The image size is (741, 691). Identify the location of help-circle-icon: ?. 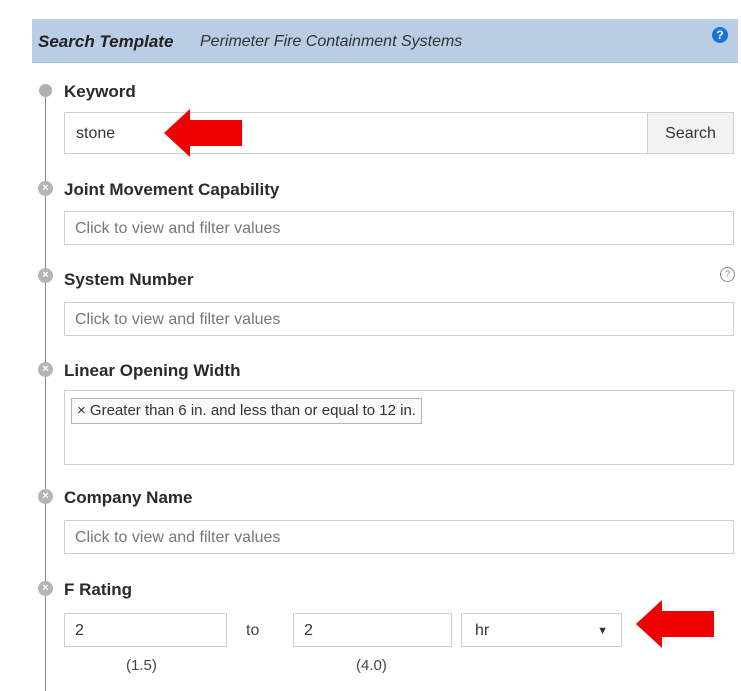
(727, 274).